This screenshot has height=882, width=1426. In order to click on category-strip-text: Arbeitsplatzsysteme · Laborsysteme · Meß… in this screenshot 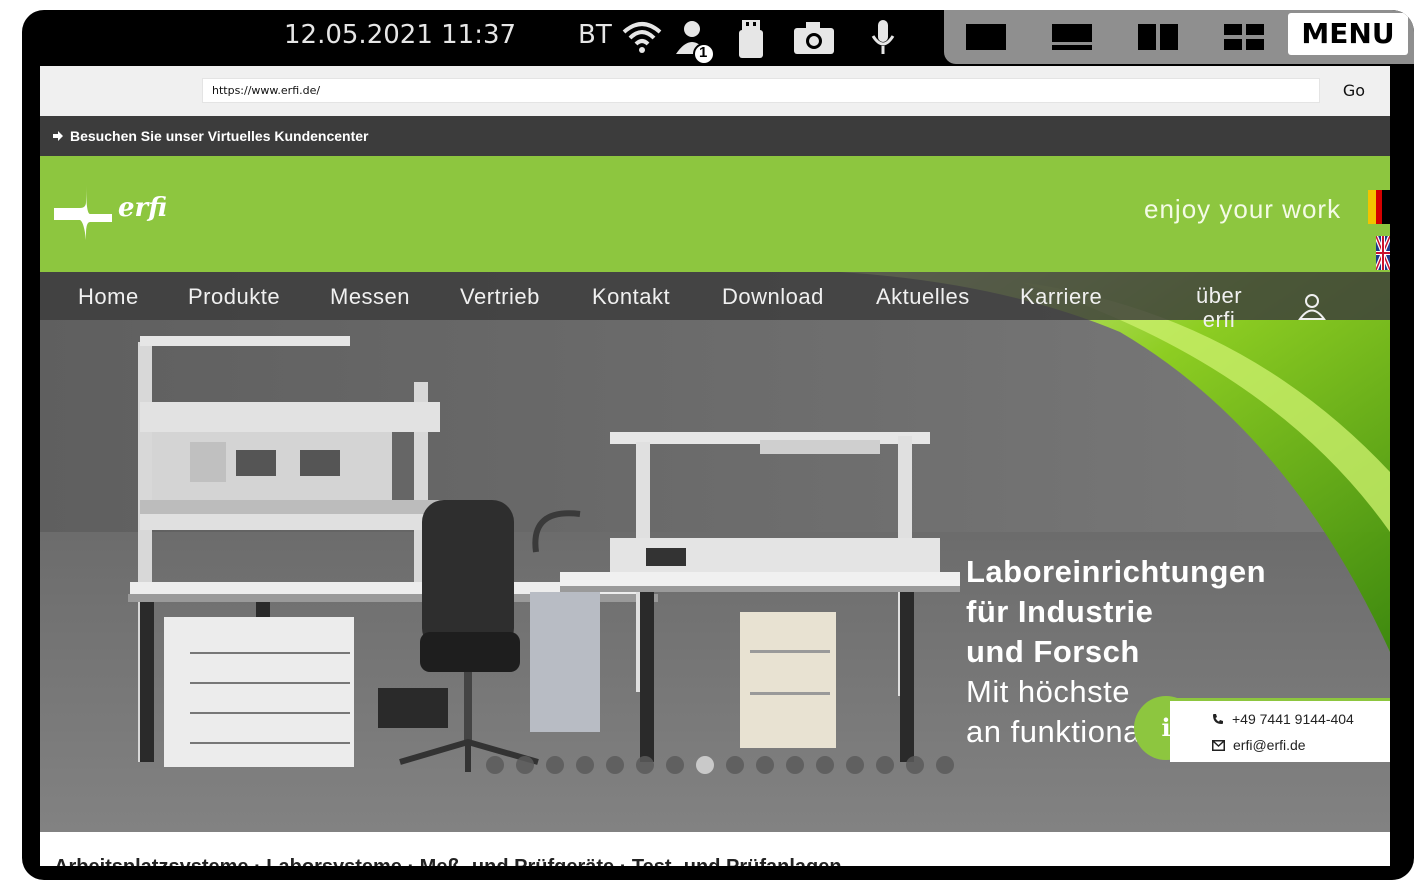, I will do `click(448, 861)`.